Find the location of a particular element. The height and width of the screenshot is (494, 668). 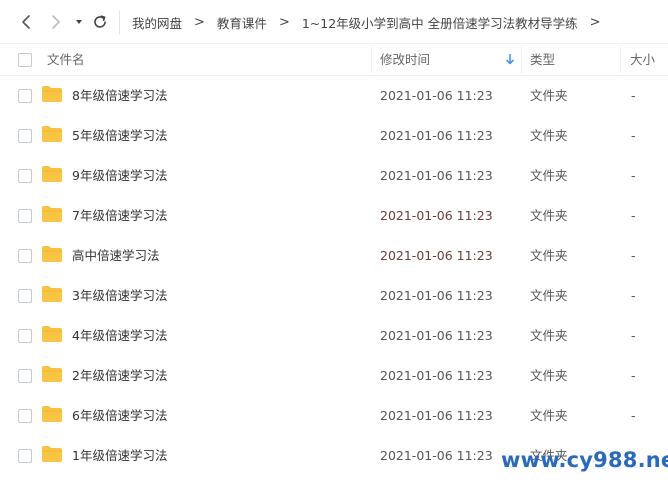

toolbar: 我的网盘 > 教育课件 > 1~12年级小学到高中 全册倍速学习法教材导学练 > is located at coordinates (334, 22).